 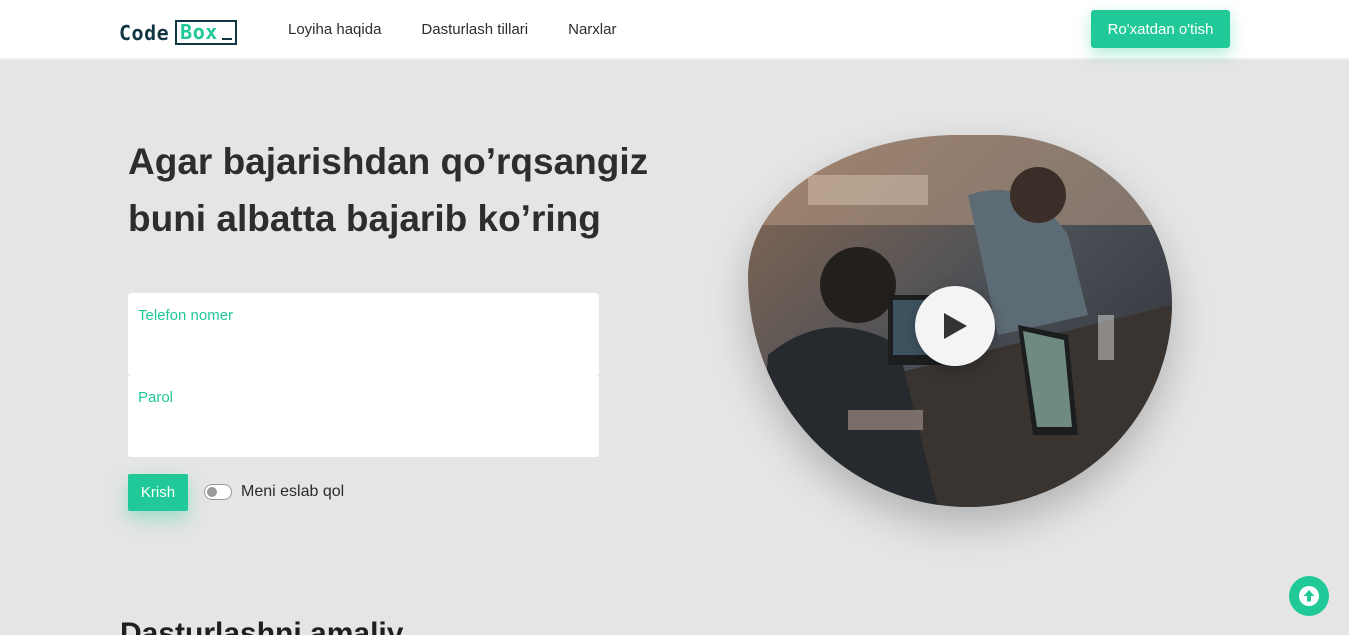 What do you see at coordinates (334, 29) in the screenshot?
I see `nav-link-about: Loyiha haqida` at bounding box center [334, 29].